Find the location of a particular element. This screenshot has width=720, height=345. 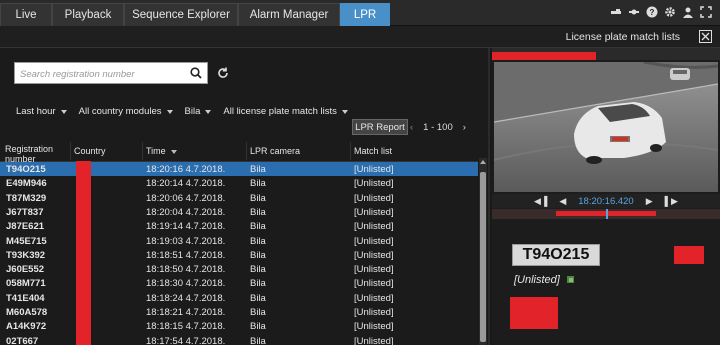

video-timeline is located at coordinates (606, 214).